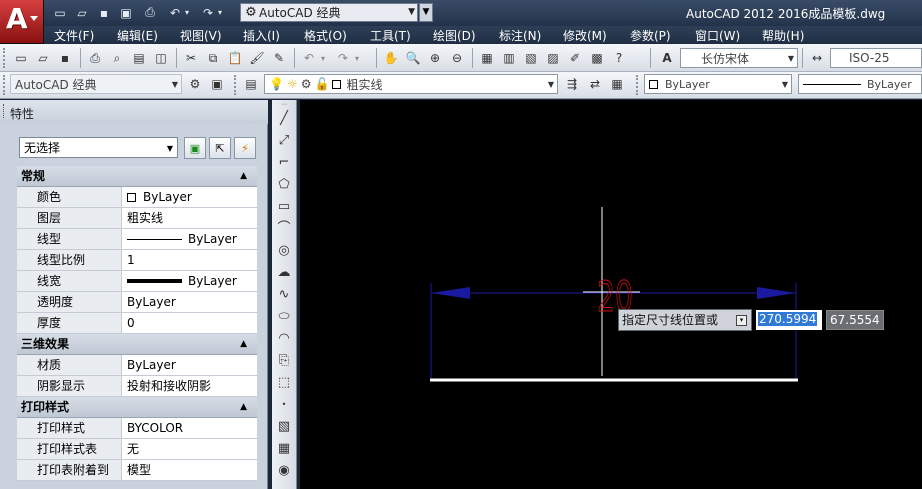 The height and width of the screenshot is (489, 922). I want to click on paste-icon: 📋, so click(235, 58).